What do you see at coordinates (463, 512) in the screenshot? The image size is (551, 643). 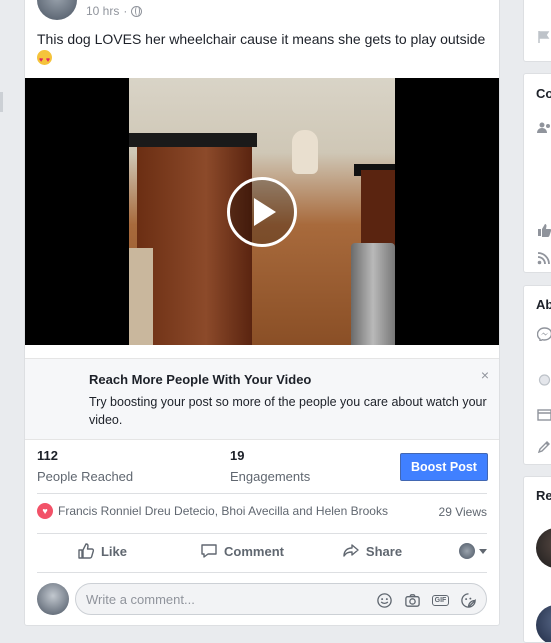 I see `view-count: 29 Views` at bounding box center [463, 512].